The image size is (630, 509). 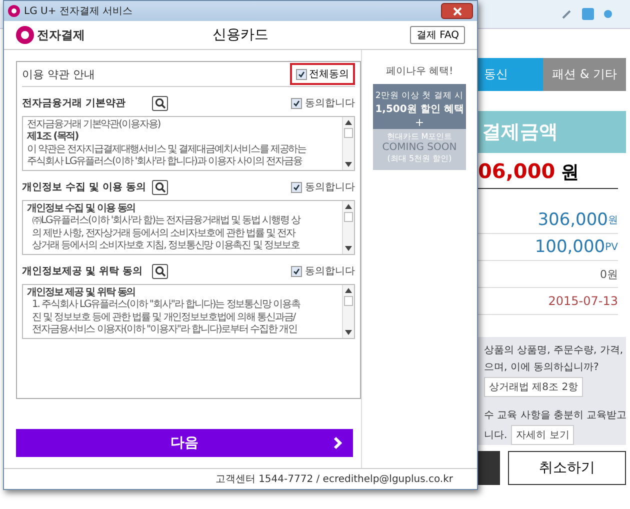 What do you see at coordinates (338, 443) in the screenshot?
I see `chevron-icon` at bounding box center [338, 443].